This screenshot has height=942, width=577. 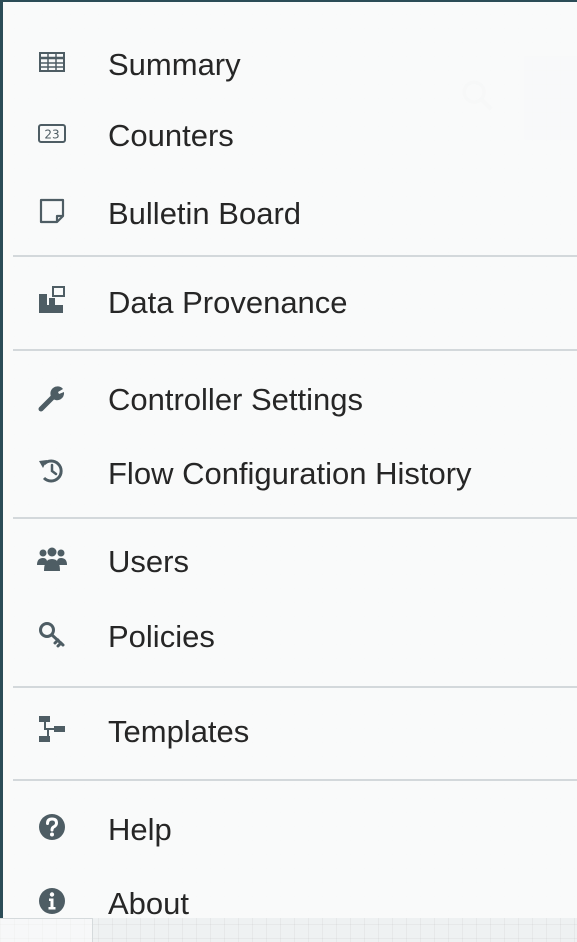 I want to click on users-icon, so click(x=52, y=559).